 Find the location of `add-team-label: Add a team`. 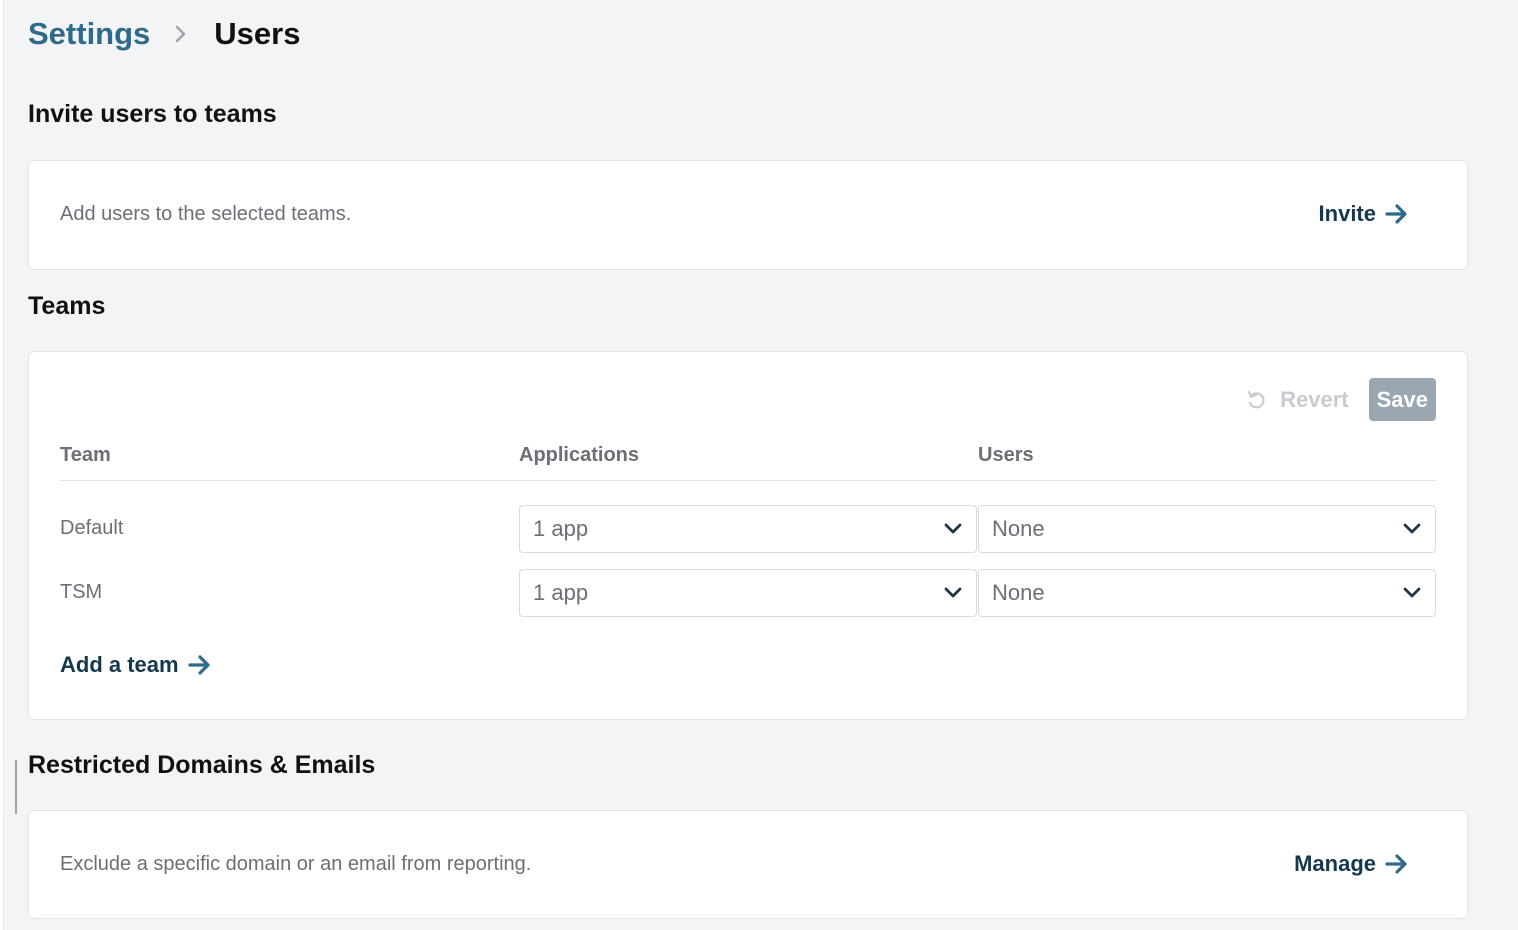

add-team-label: Add a team is located at coordinates (119, 664).